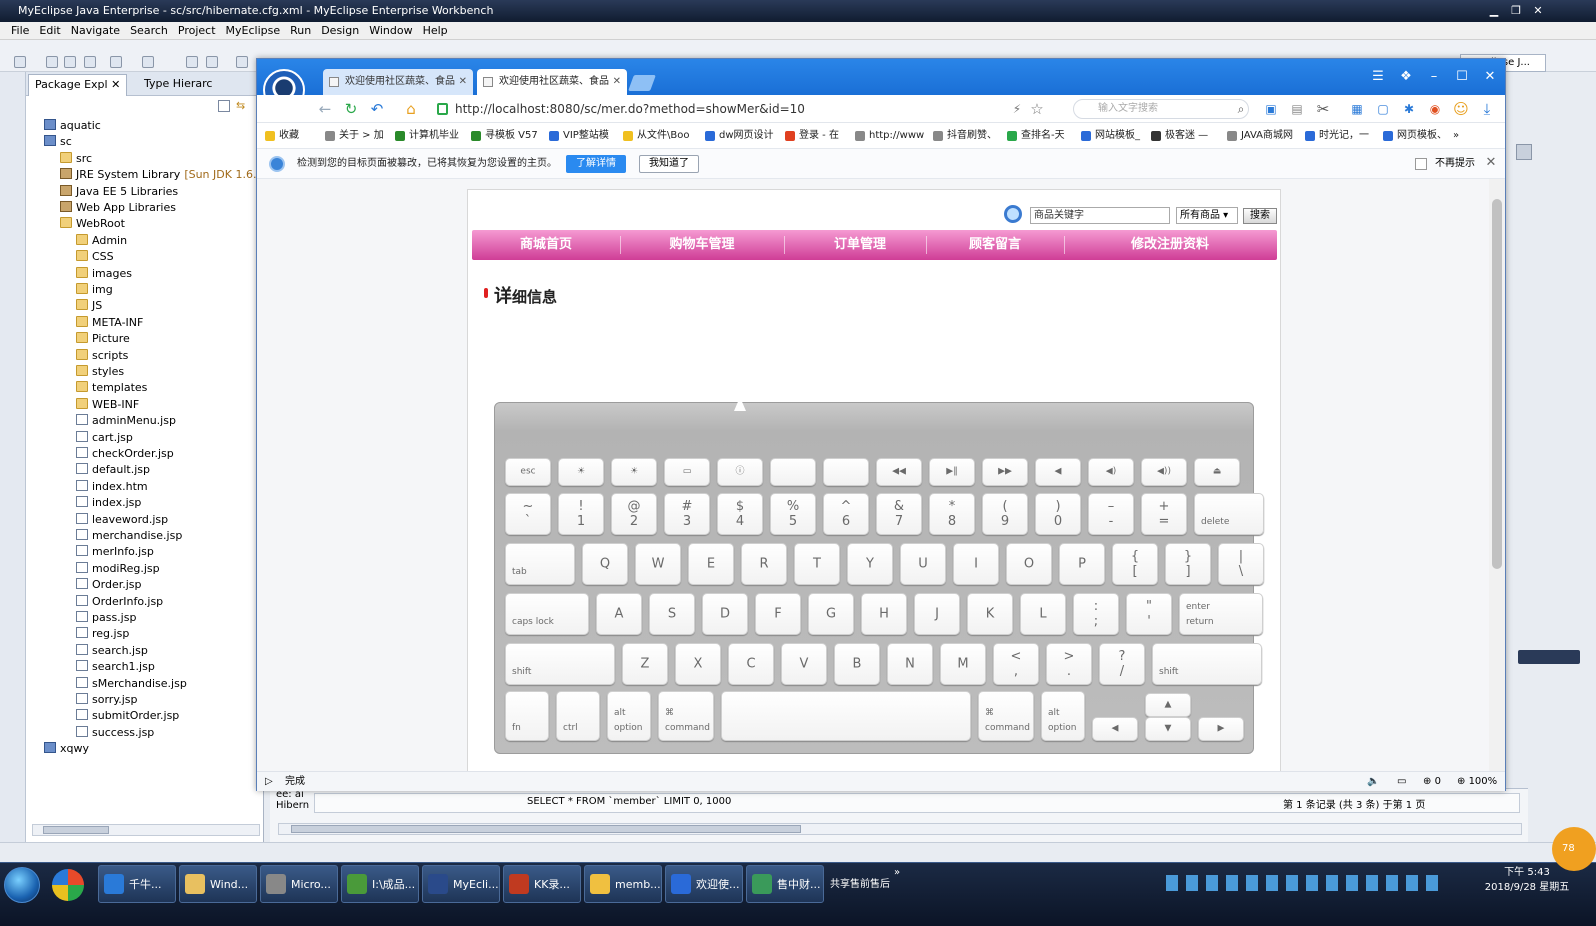 The width and height of the screenshot is (1596, 926). Describe the element at coordinates (1434, 77) in the screenshot. I see `minimize-icon: –` at that location.